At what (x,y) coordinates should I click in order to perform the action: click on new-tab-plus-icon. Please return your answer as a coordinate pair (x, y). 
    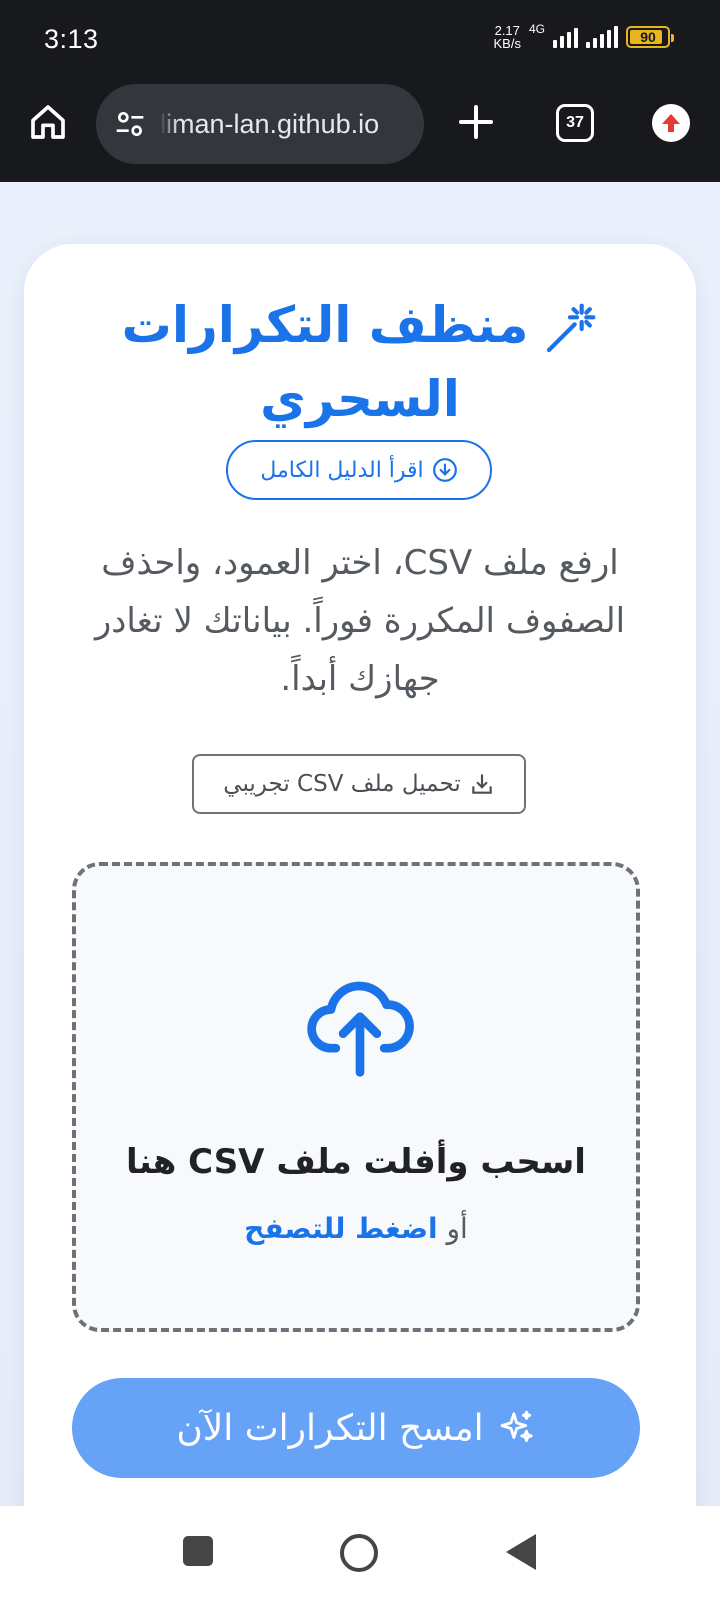
    Looking at the image, I should click on (476, 122).